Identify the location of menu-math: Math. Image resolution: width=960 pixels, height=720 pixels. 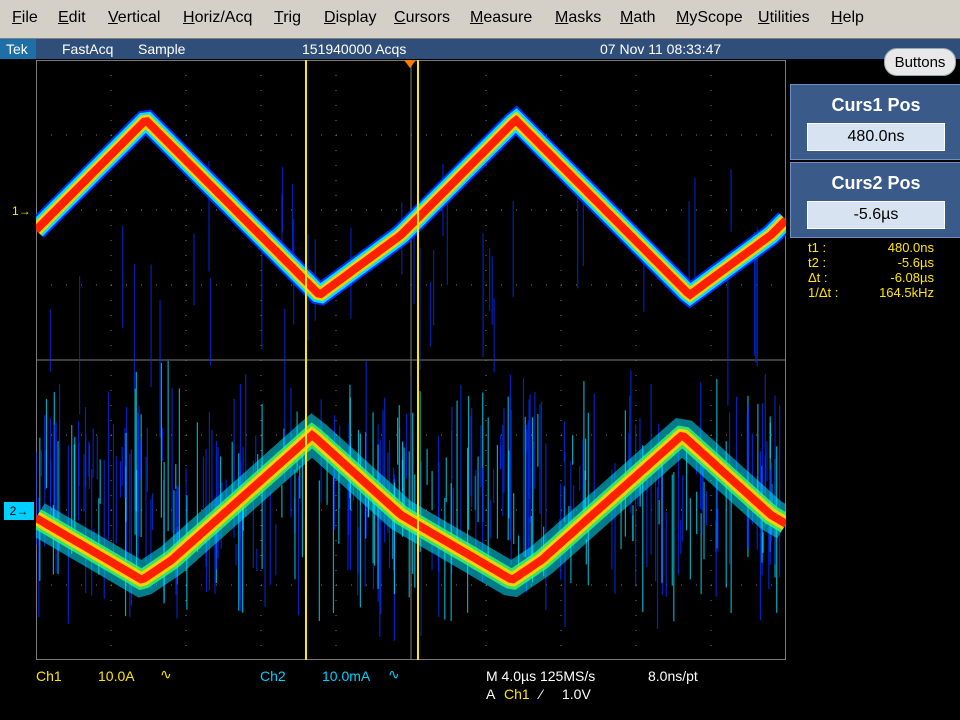
(638, 18).